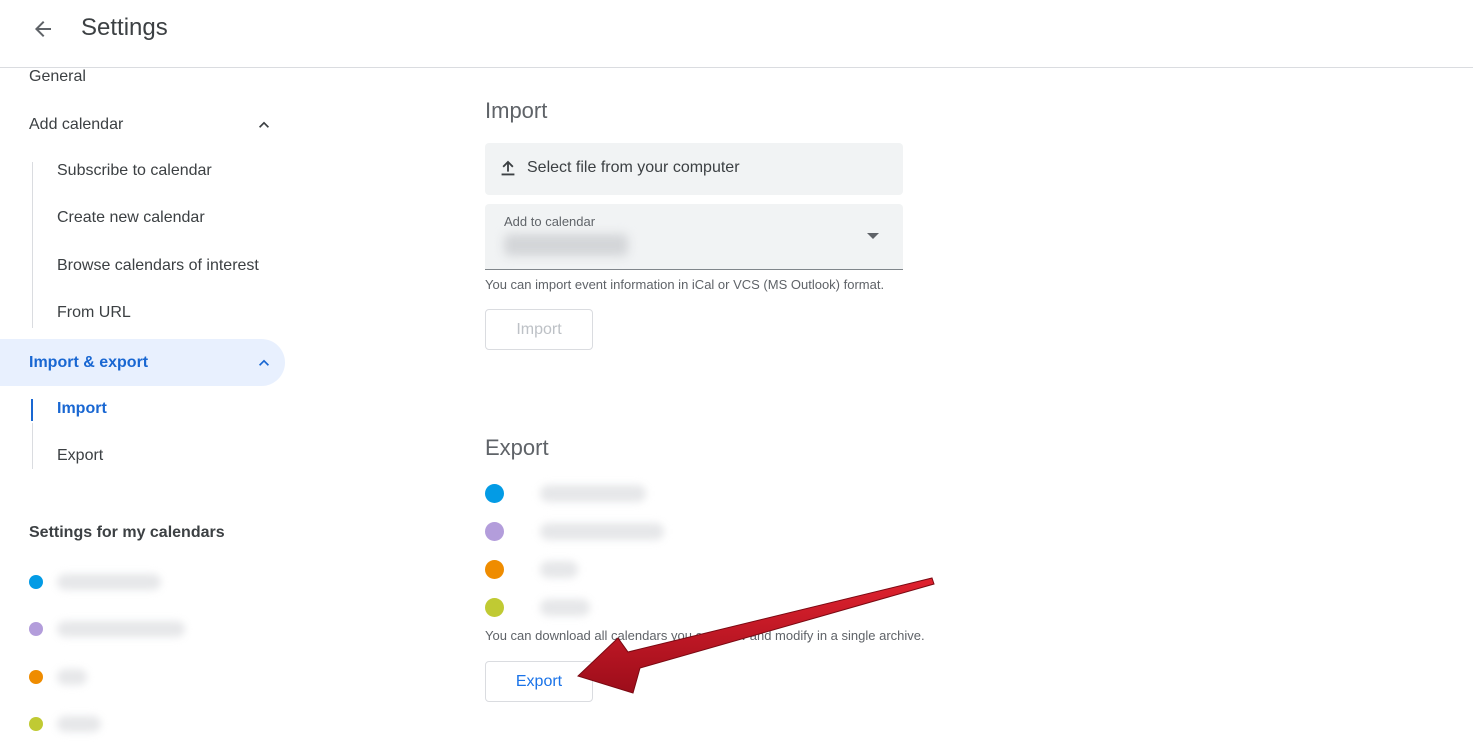  I want to click on arrow-back-icon, so click(43, 29).